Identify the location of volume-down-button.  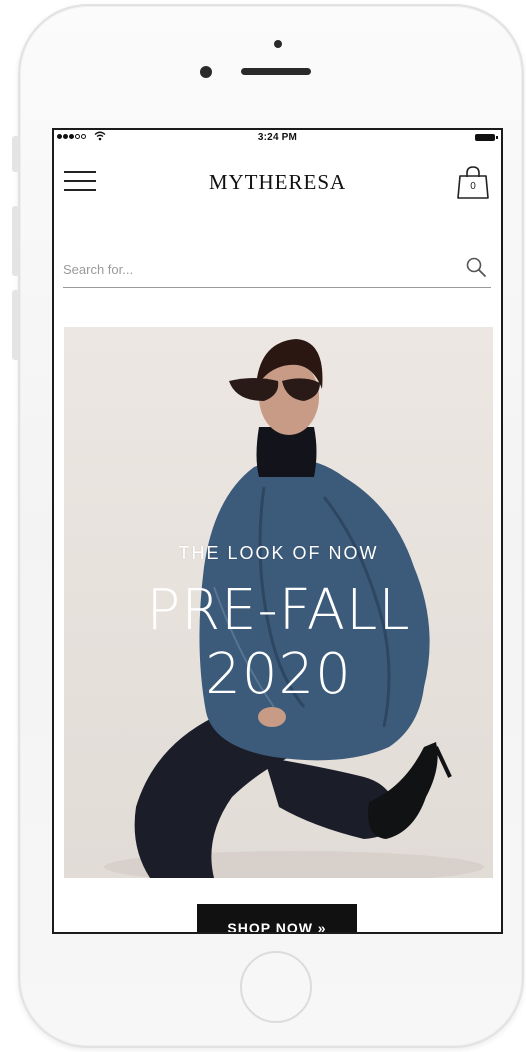
(15, 325).